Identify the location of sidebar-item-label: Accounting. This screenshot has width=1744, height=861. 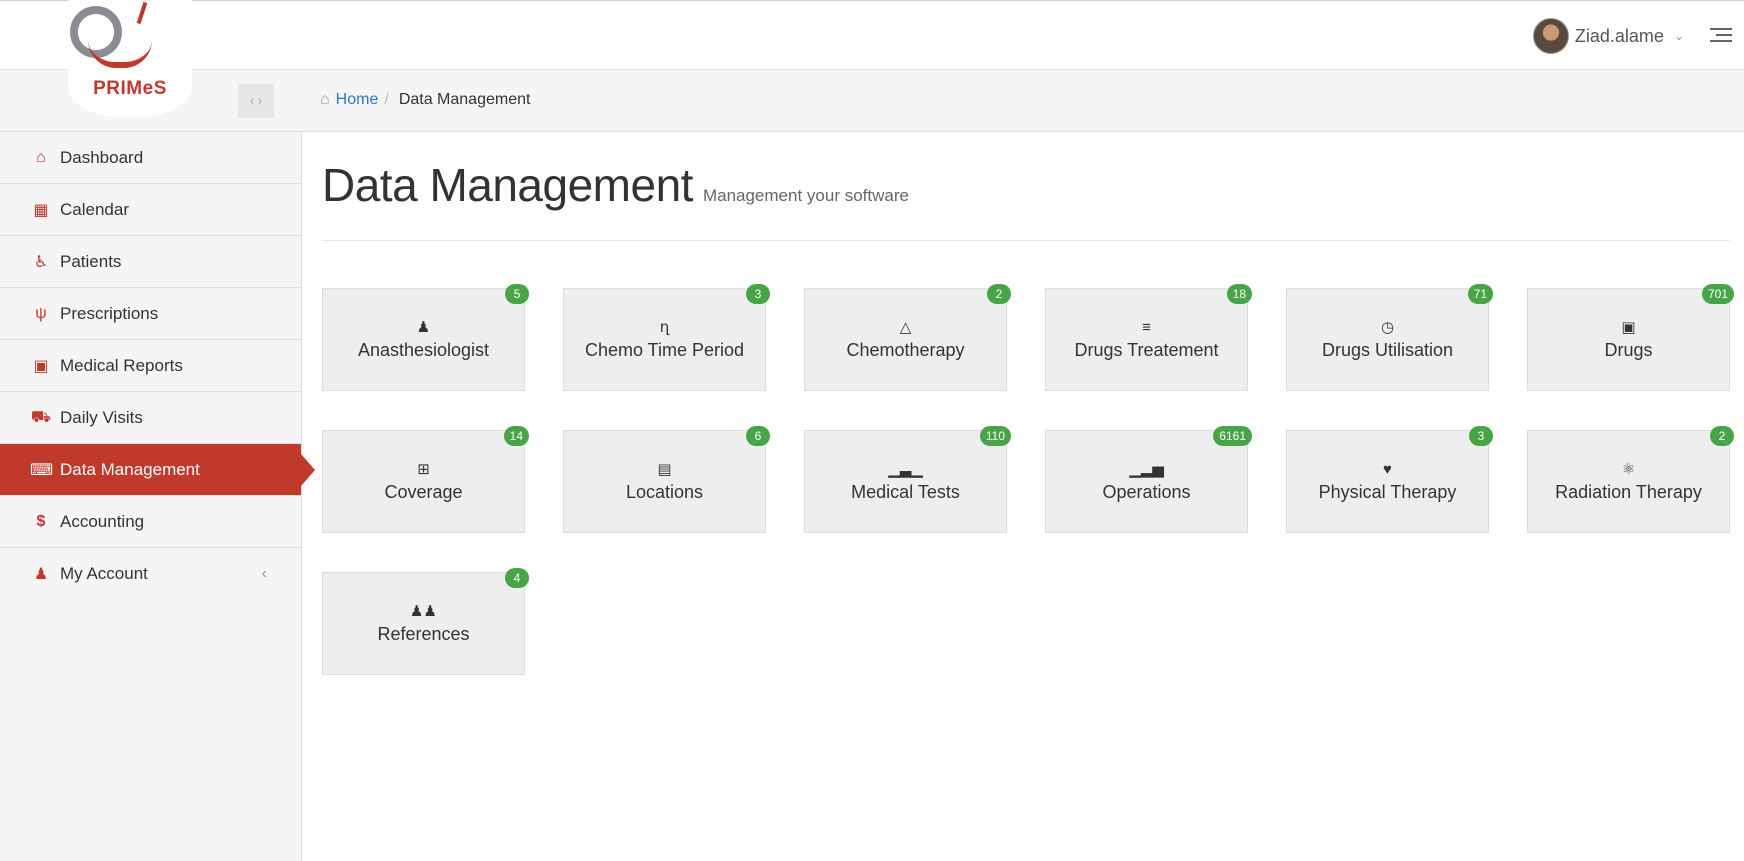
(102, 521).